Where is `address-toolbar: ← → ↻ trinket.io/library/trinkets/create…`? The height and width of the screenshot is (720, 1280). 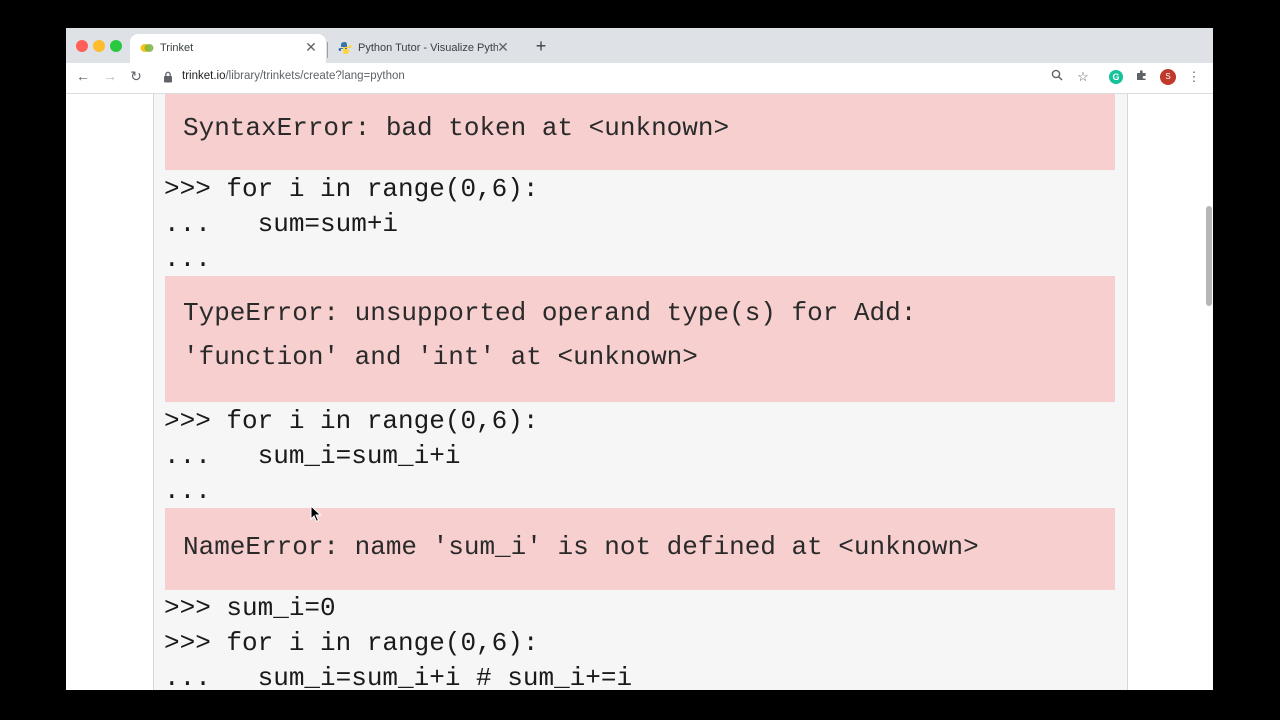
address-toolbar: ← → ↻ trinket.io/library/trinkets/create… is located at coordinates (639, 78).